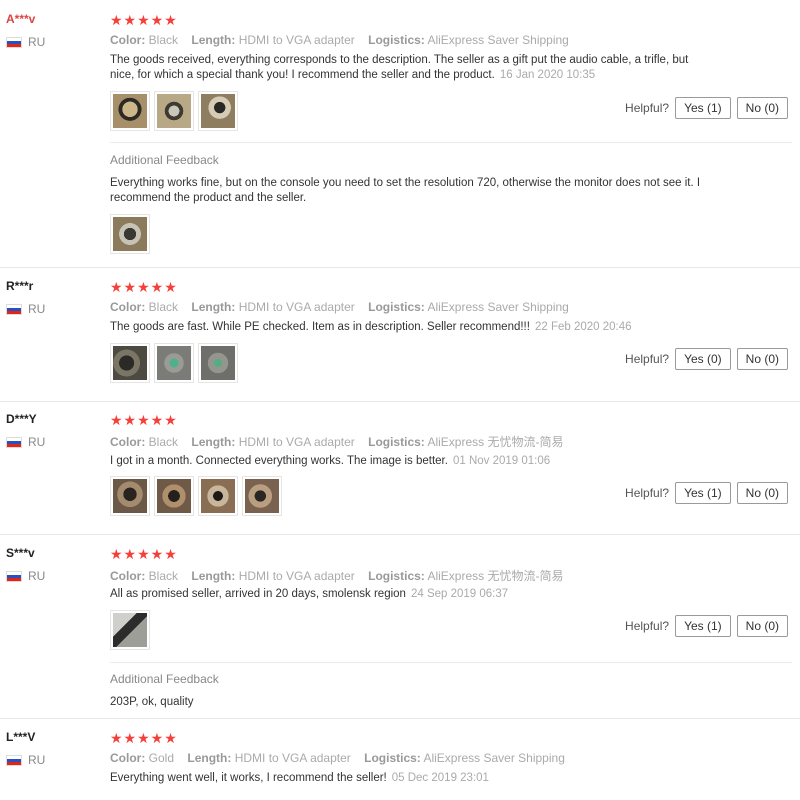  I want to click on review-date: 05 Dec 2019 23:01, so click(440, 778).